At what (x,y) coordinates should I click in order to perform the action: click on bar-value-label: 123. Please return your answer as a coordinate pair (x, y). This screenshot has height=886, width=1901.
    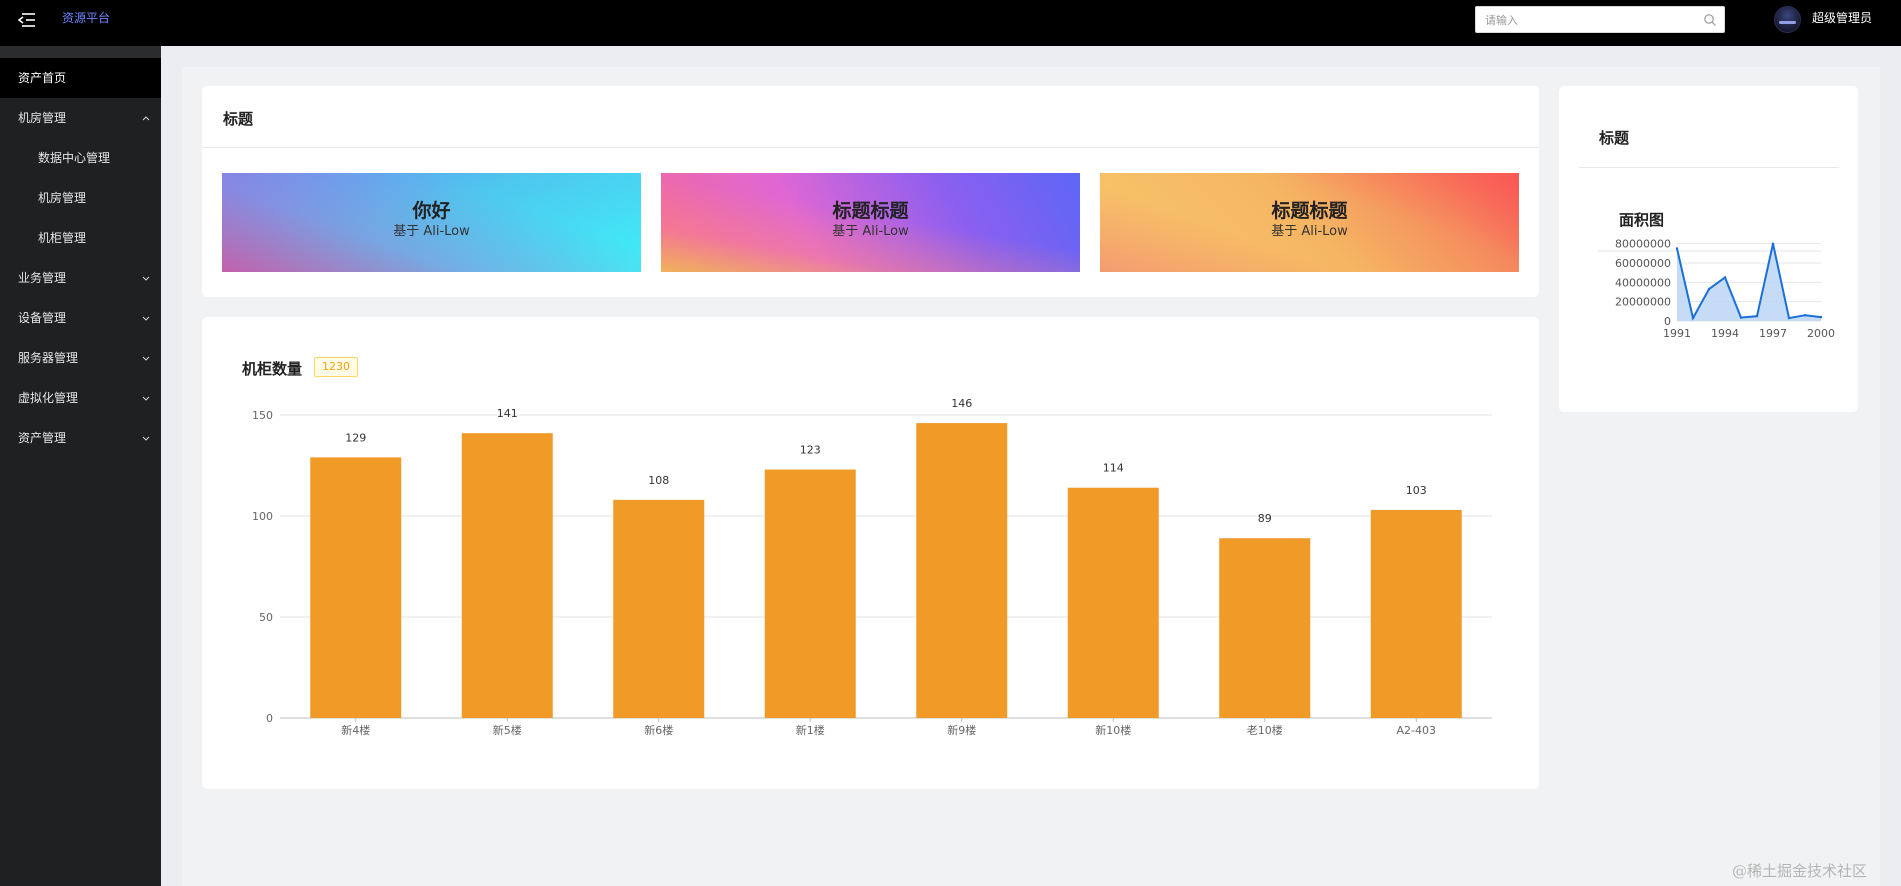
    Looking at the image, I should click on (810, 450).